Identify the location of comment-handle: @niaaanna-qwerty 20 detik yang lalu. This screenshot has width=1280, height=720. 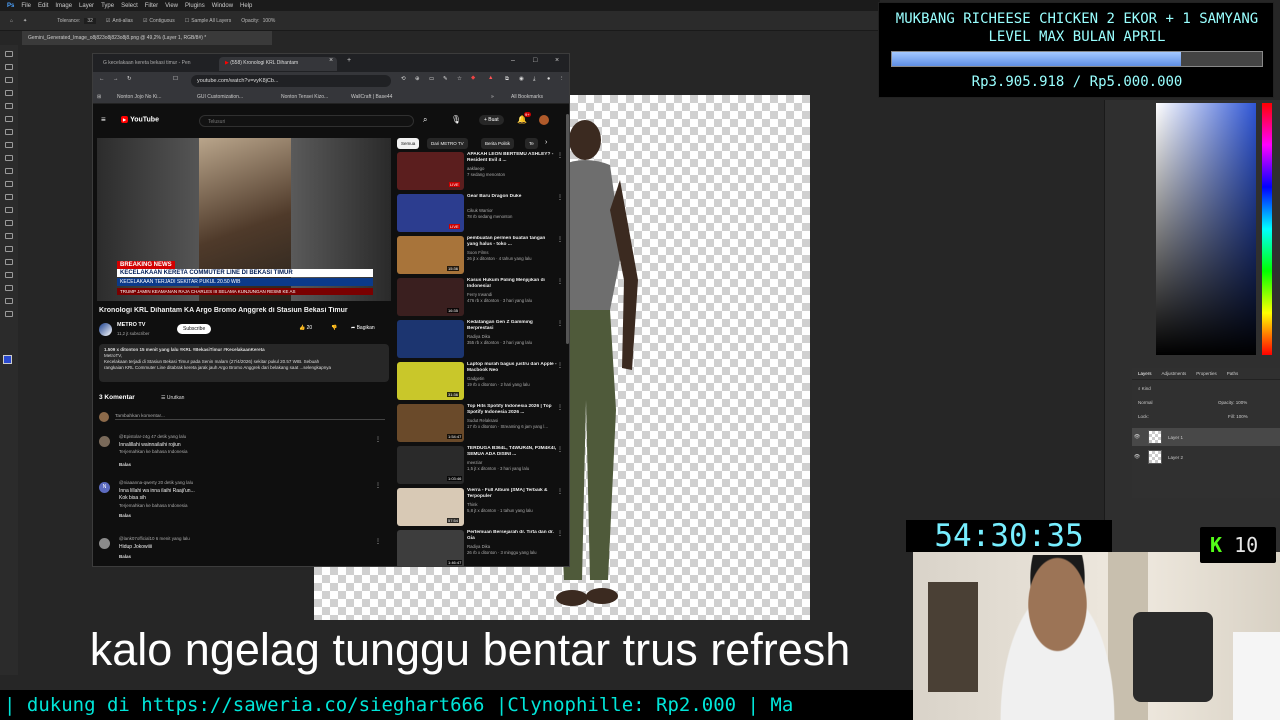
(156, 482).